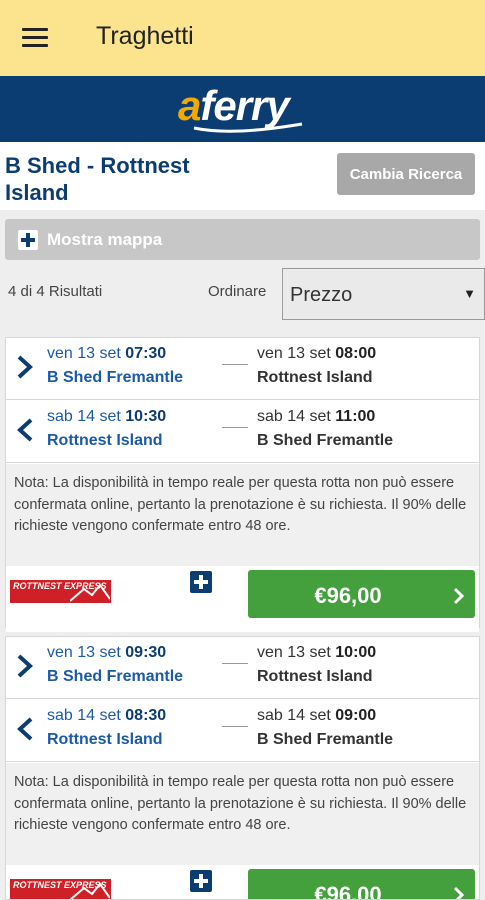 The height and width of the screenshot is (900, 485). I want to click on hamburger-menu-icon, so click(35, 38).